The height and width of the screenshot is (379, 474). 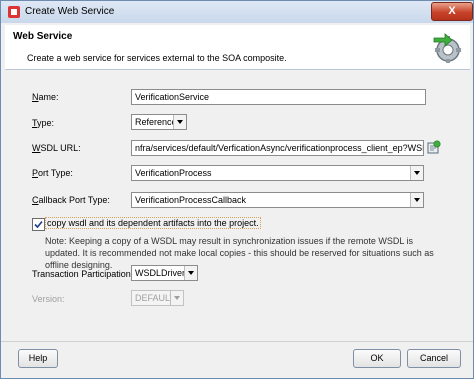 What do you see at coordinates (156, 122) in the screenshot?
I see `type-value: Reference` at bounding box center [156, 122].